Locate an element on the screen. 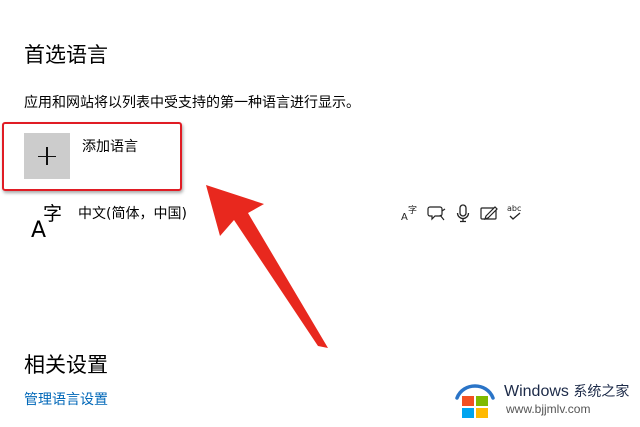 The width and height of the screenshot is (640, 427). svg-text: A is located at coordinates (404, 217).